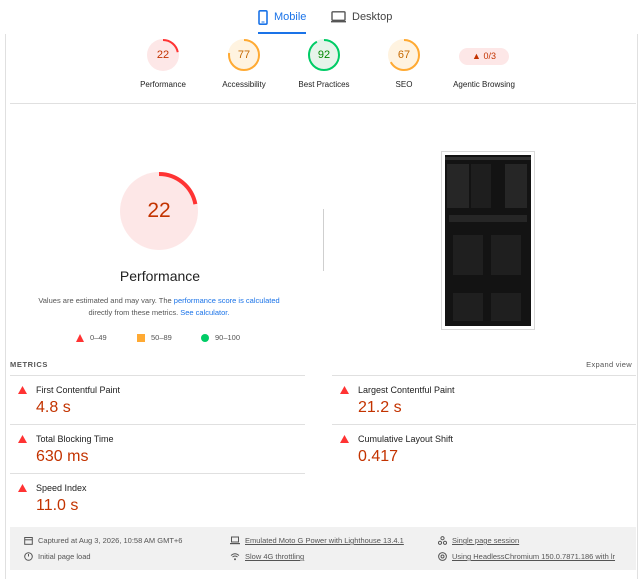  I want to click on gauge-score: 67, so click(404, 55).